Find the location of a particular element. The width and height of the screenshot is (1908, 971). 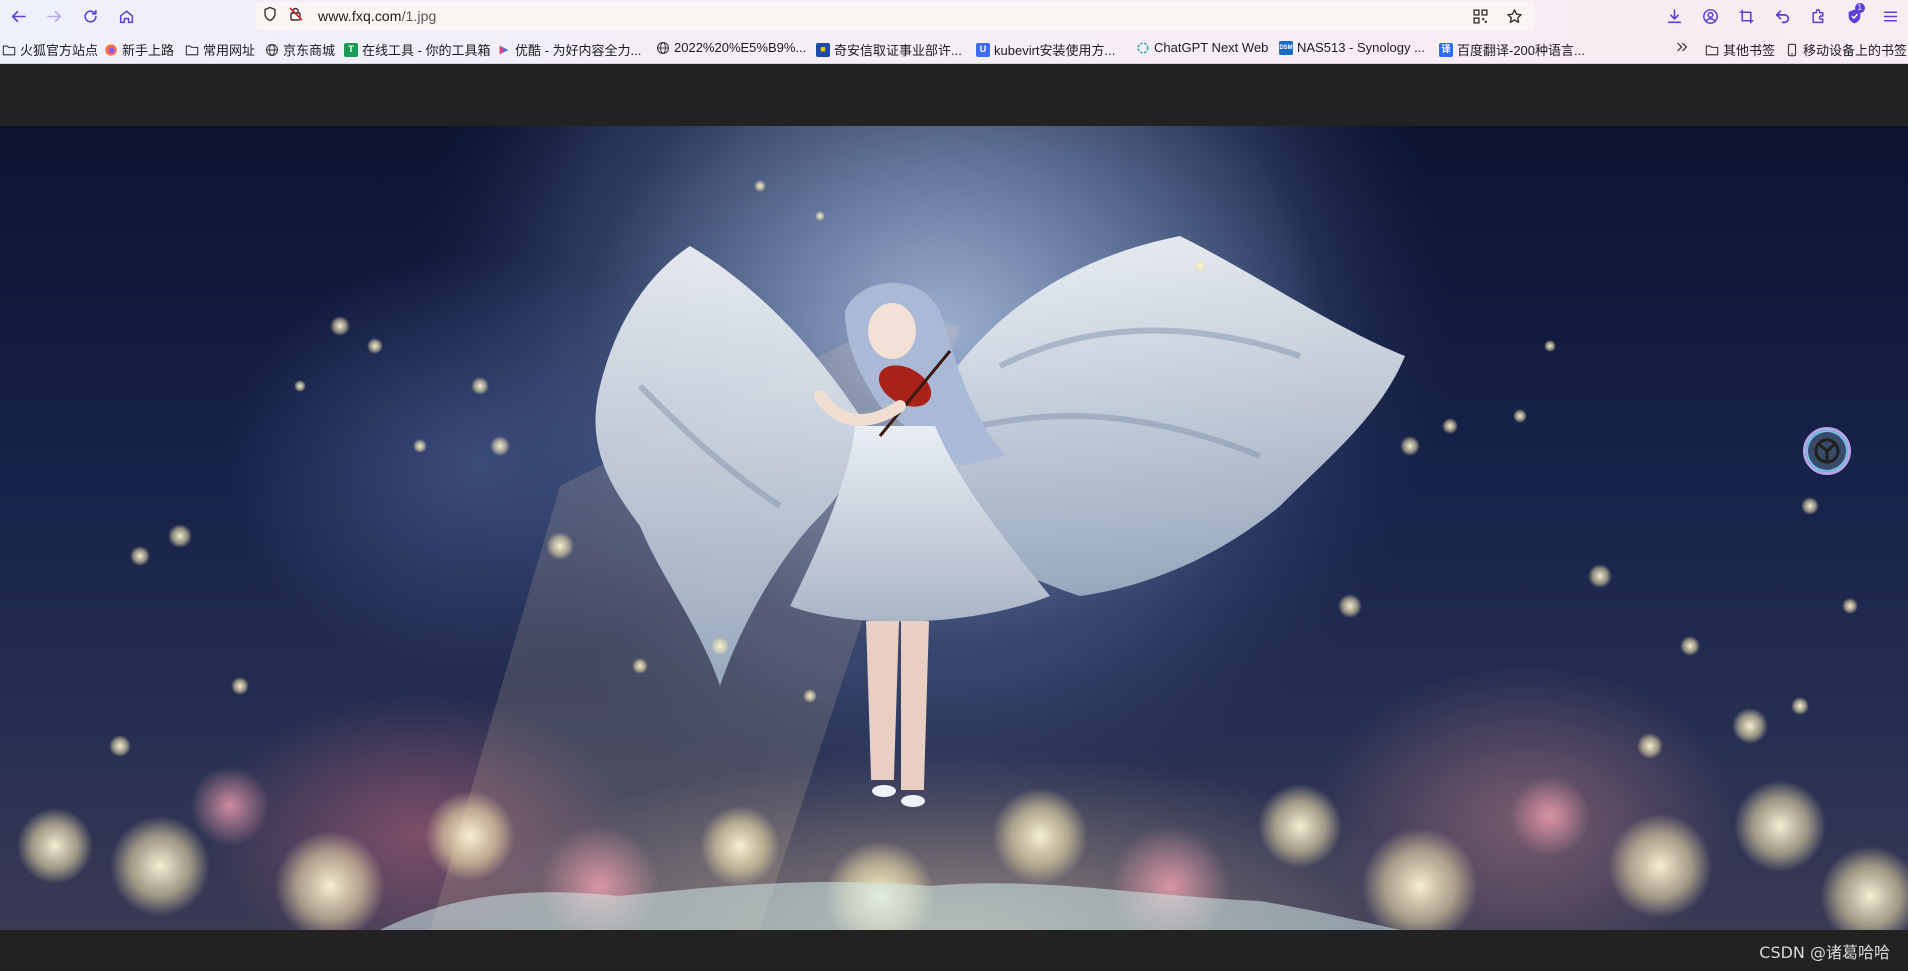

bookmark-getting-started: 新手上路 is located at coordinates (139, 49).